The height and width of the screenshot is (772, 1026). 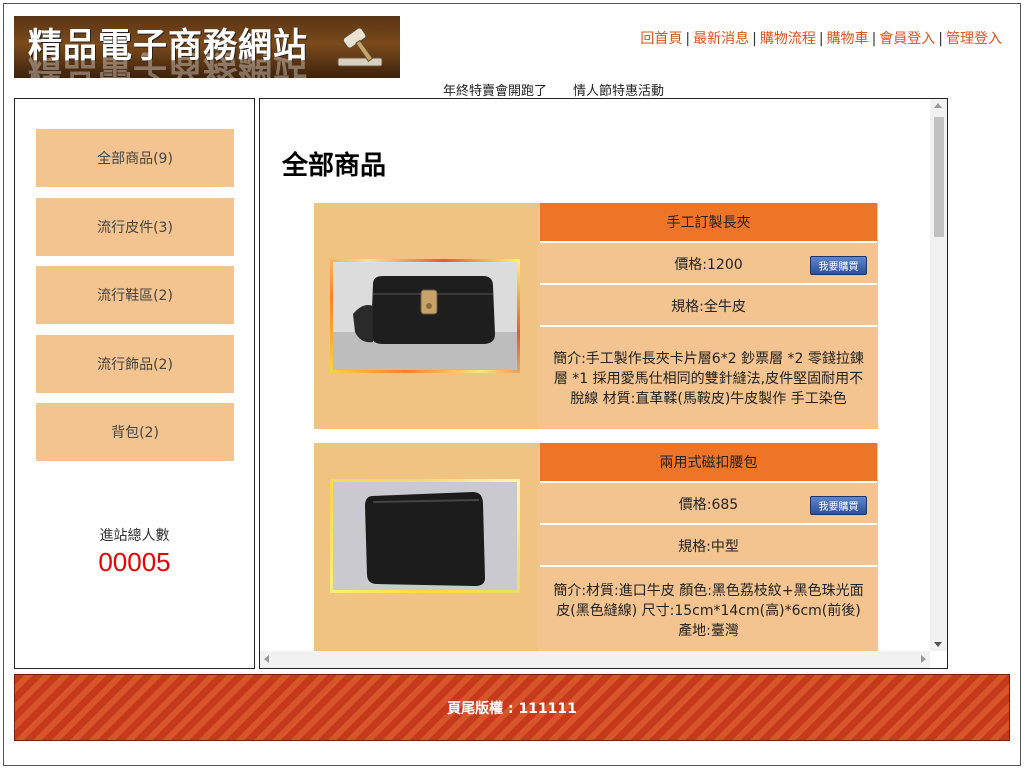 I want to click on nav-cart-link: 購物車, so click(x=848, y=39).